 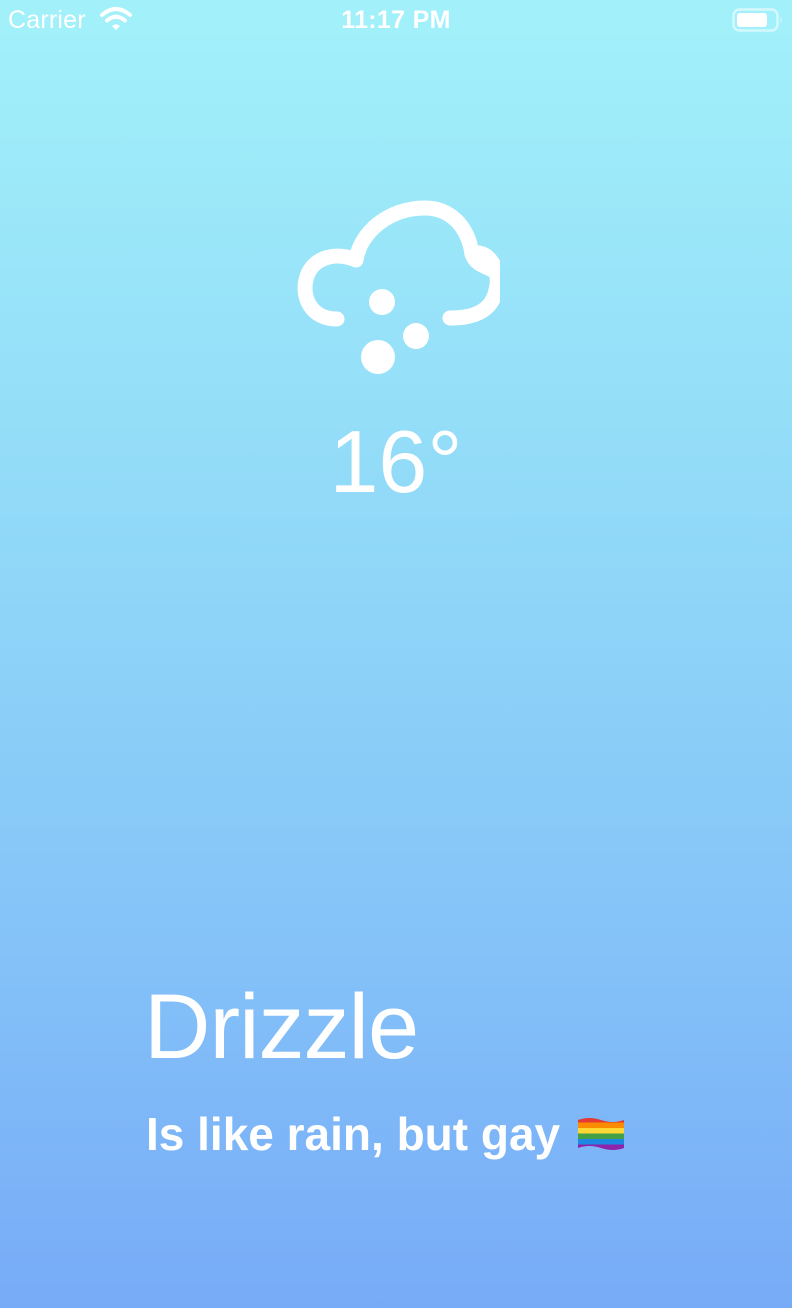 I want to click on status-bar: Carrier 11:17 PM, so click(x=396, y=20).